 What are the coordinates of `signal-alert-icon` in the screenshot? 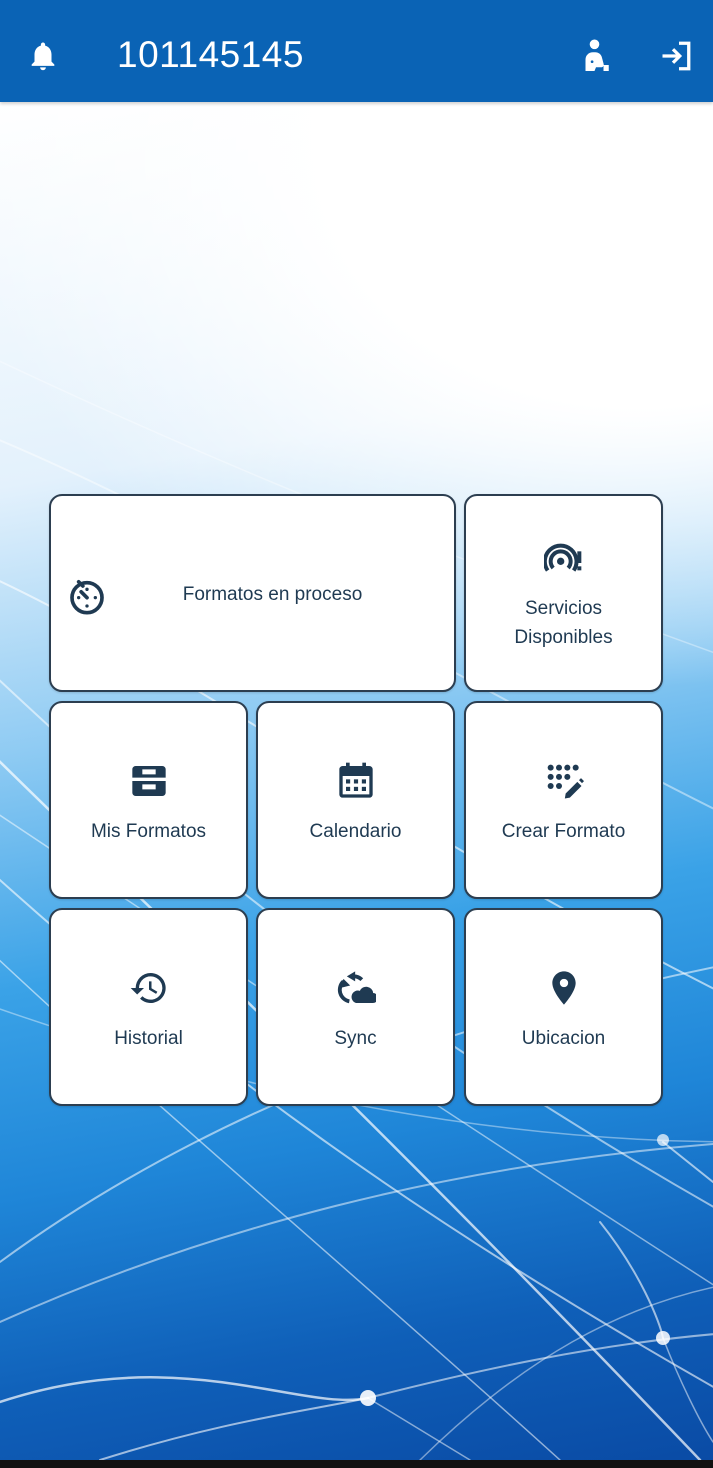 It's located at (563, 557).